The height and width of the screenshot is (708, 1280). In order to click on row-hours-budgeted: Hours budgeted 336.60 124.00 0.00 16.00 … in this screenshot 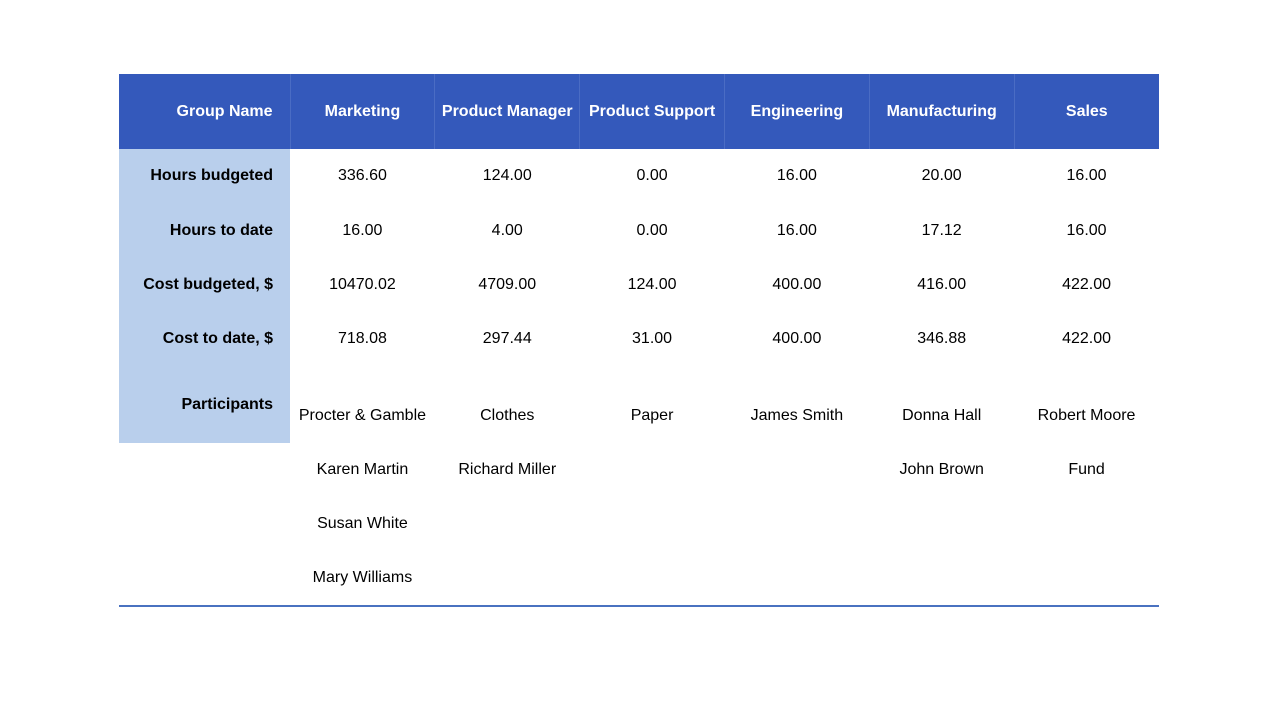, I will do `click(639, 176)`.